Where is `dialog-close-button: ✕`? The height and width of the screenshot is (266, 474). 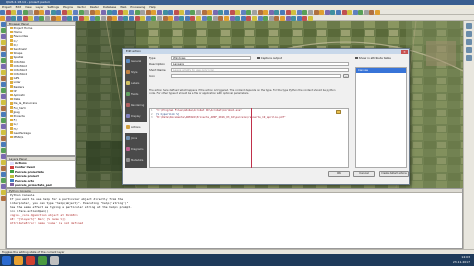
dialog-close-button: ✕ is located at coordinates (404, 51).